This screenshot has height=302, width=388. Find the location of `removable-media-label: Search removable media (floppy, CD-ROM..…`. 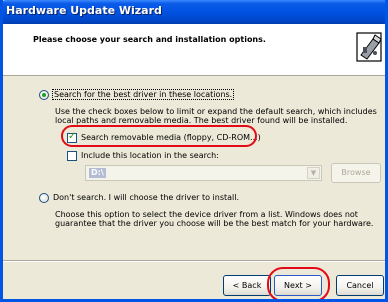

removable-media-label: Search removable media (floppy, CD-ROM..… is located at coordinates (171, 137).